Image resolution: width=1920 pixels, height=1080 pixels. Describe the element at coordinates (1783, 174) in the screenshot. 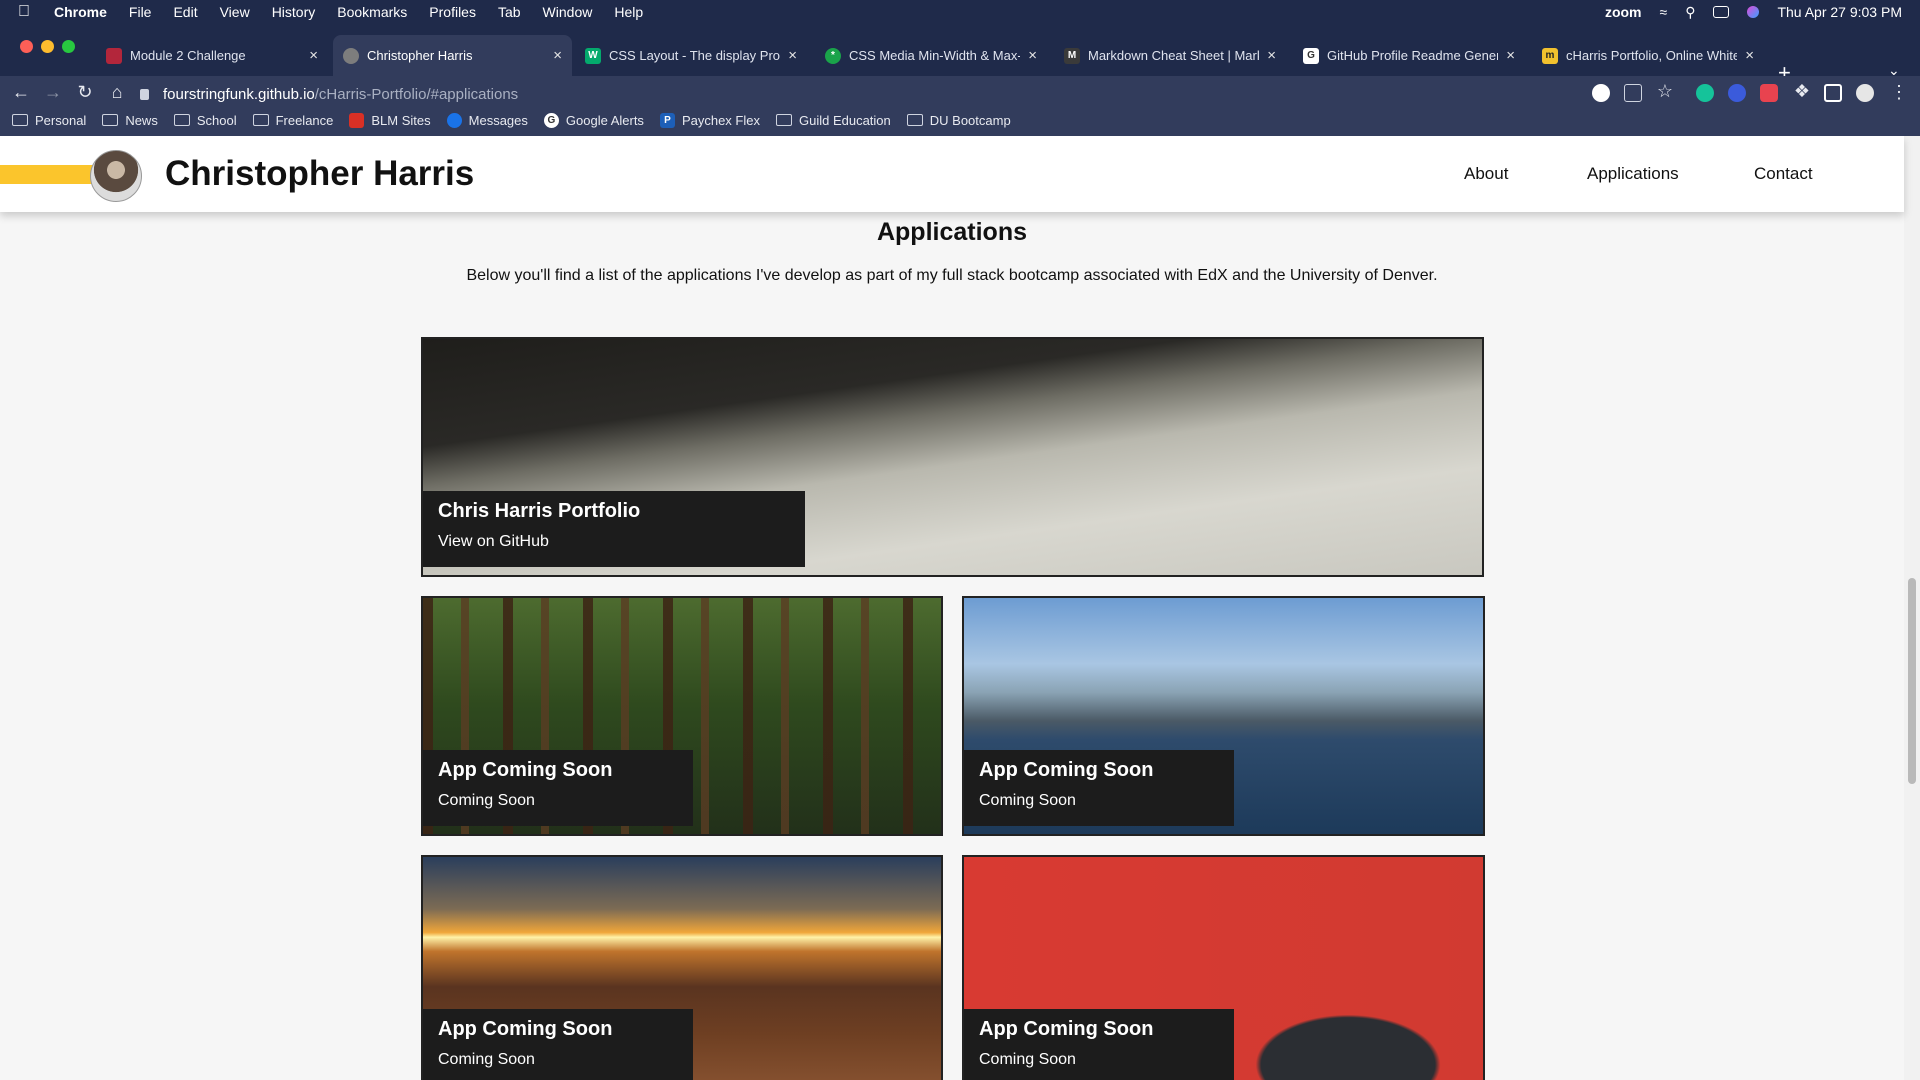

I see `nav-contact: Contact` at that location.